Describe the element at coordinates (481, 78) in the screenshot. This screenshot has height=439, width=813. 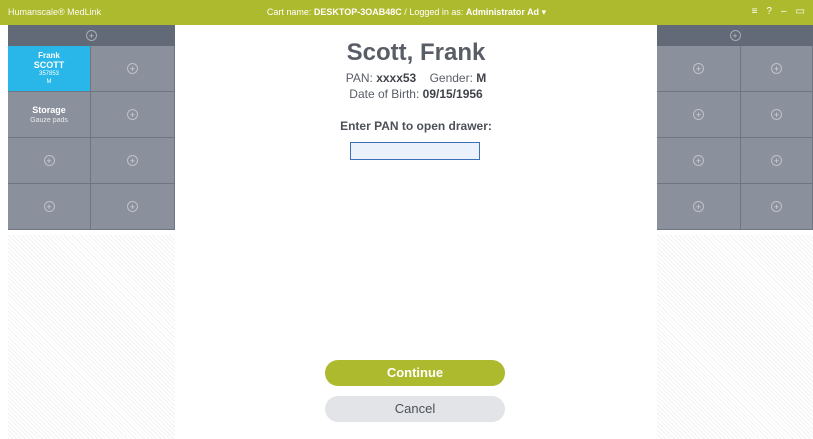
I see `gender-value: M` at that location.